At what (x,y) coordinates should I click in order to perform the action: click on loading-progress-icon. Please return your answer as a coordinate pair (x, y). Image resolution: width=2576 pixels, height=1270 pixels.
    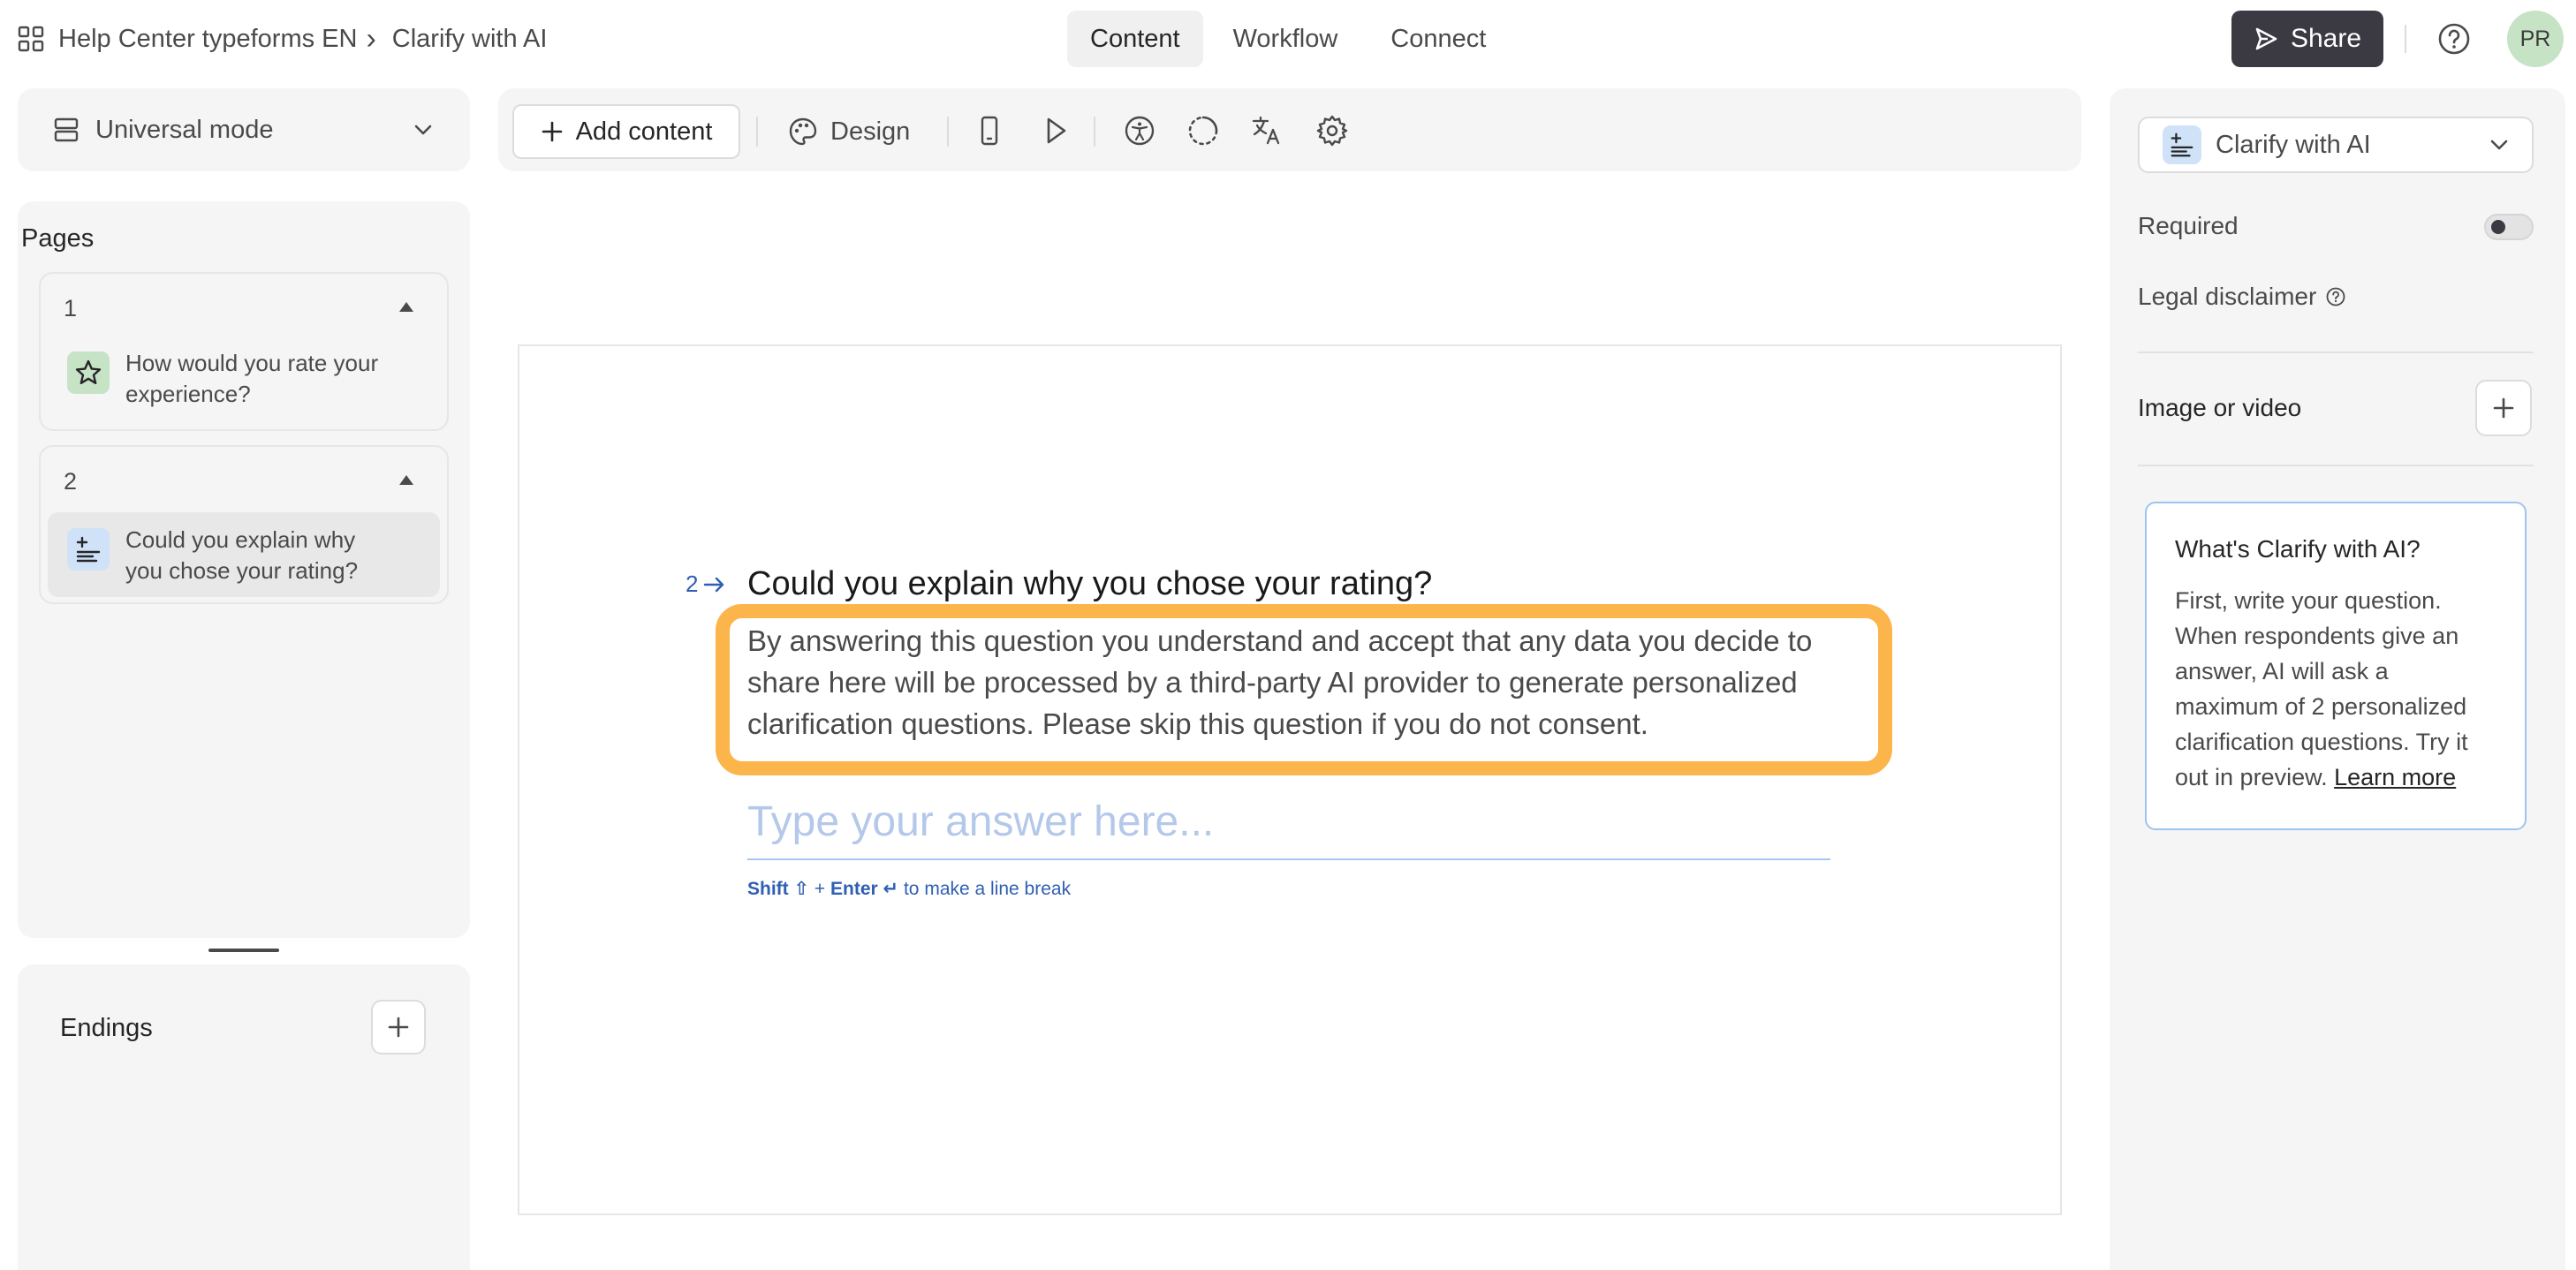
    Looking at the image, I should click on (1203, 130).